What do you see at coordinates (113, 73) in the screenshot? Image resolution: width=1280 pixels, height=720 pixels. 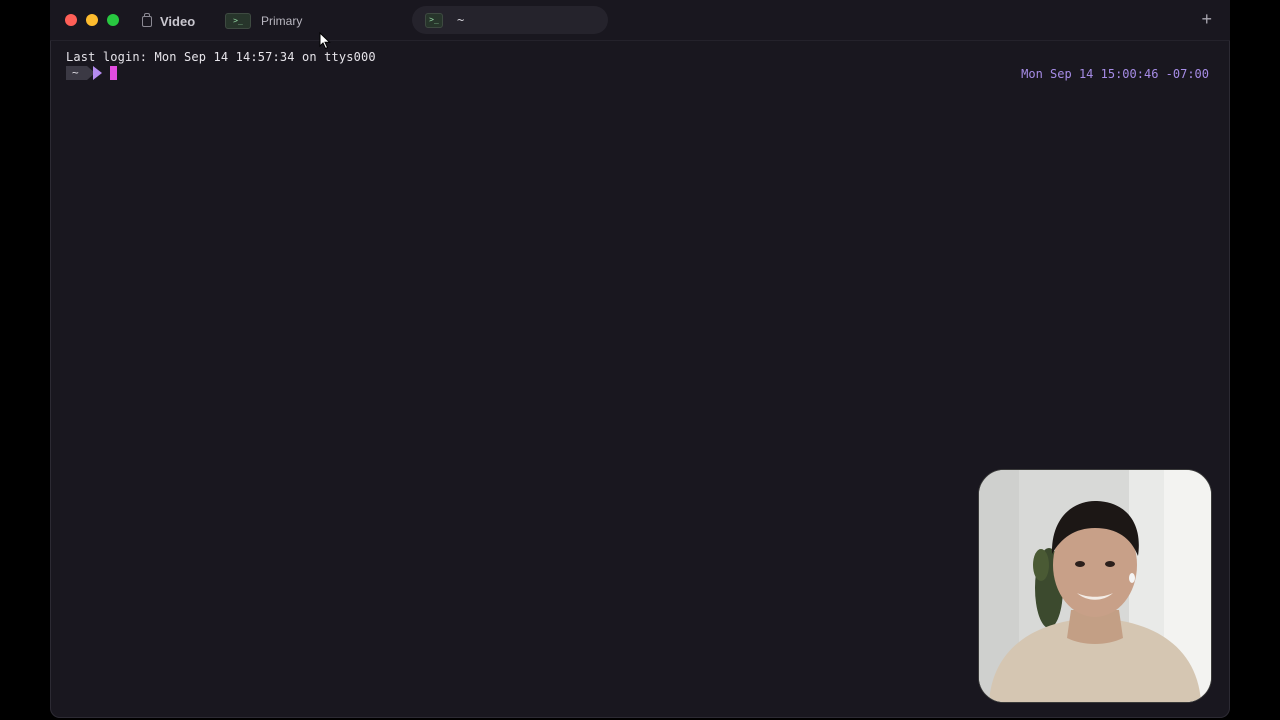 I see `text-cursor` at bounding box center [113, 73].